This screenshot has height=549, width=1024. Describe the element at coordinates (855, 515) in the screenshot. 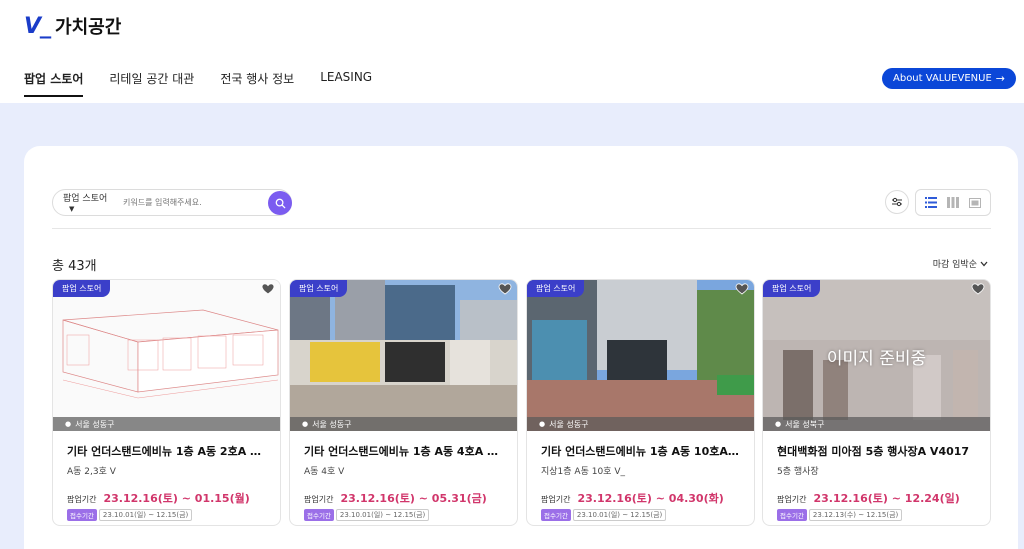

I see `reception-period: 23.12.13(수) ~ 12.15(금)` at that location.